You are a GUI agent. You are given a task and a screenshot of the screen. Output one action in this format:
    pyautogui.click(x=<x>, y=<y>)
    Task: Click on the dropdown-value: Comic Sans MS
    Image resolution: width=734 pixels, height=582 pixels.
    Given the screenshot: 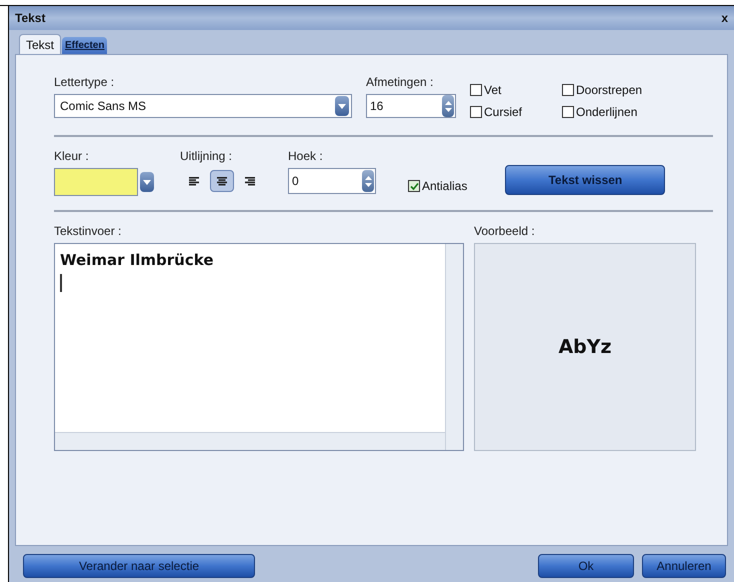 What is the action you would take?
    pyautogui.click(x=103, y=106)
    